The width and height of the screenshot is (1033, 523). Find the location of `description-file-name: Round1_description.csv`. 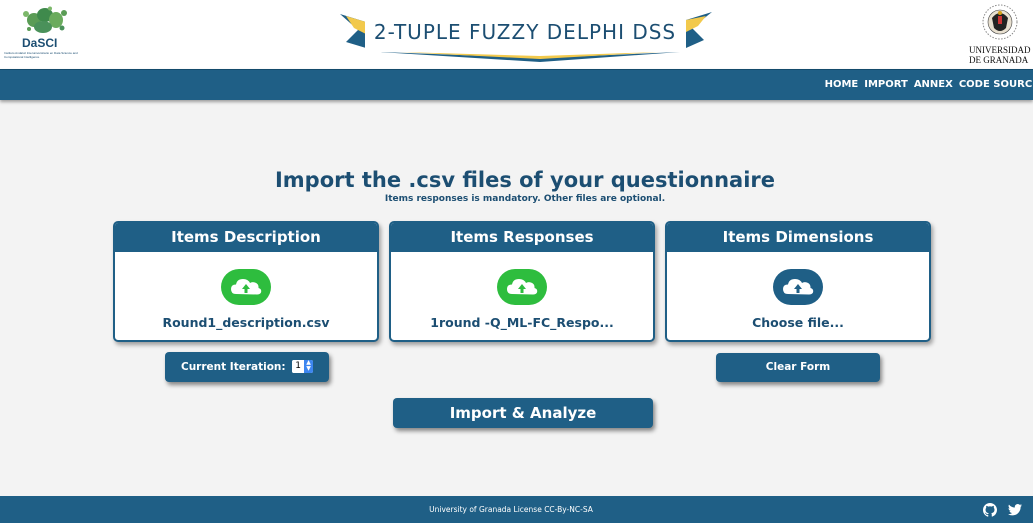

description-file-name: Round1_description.csv is located at coordinates (246, 322).